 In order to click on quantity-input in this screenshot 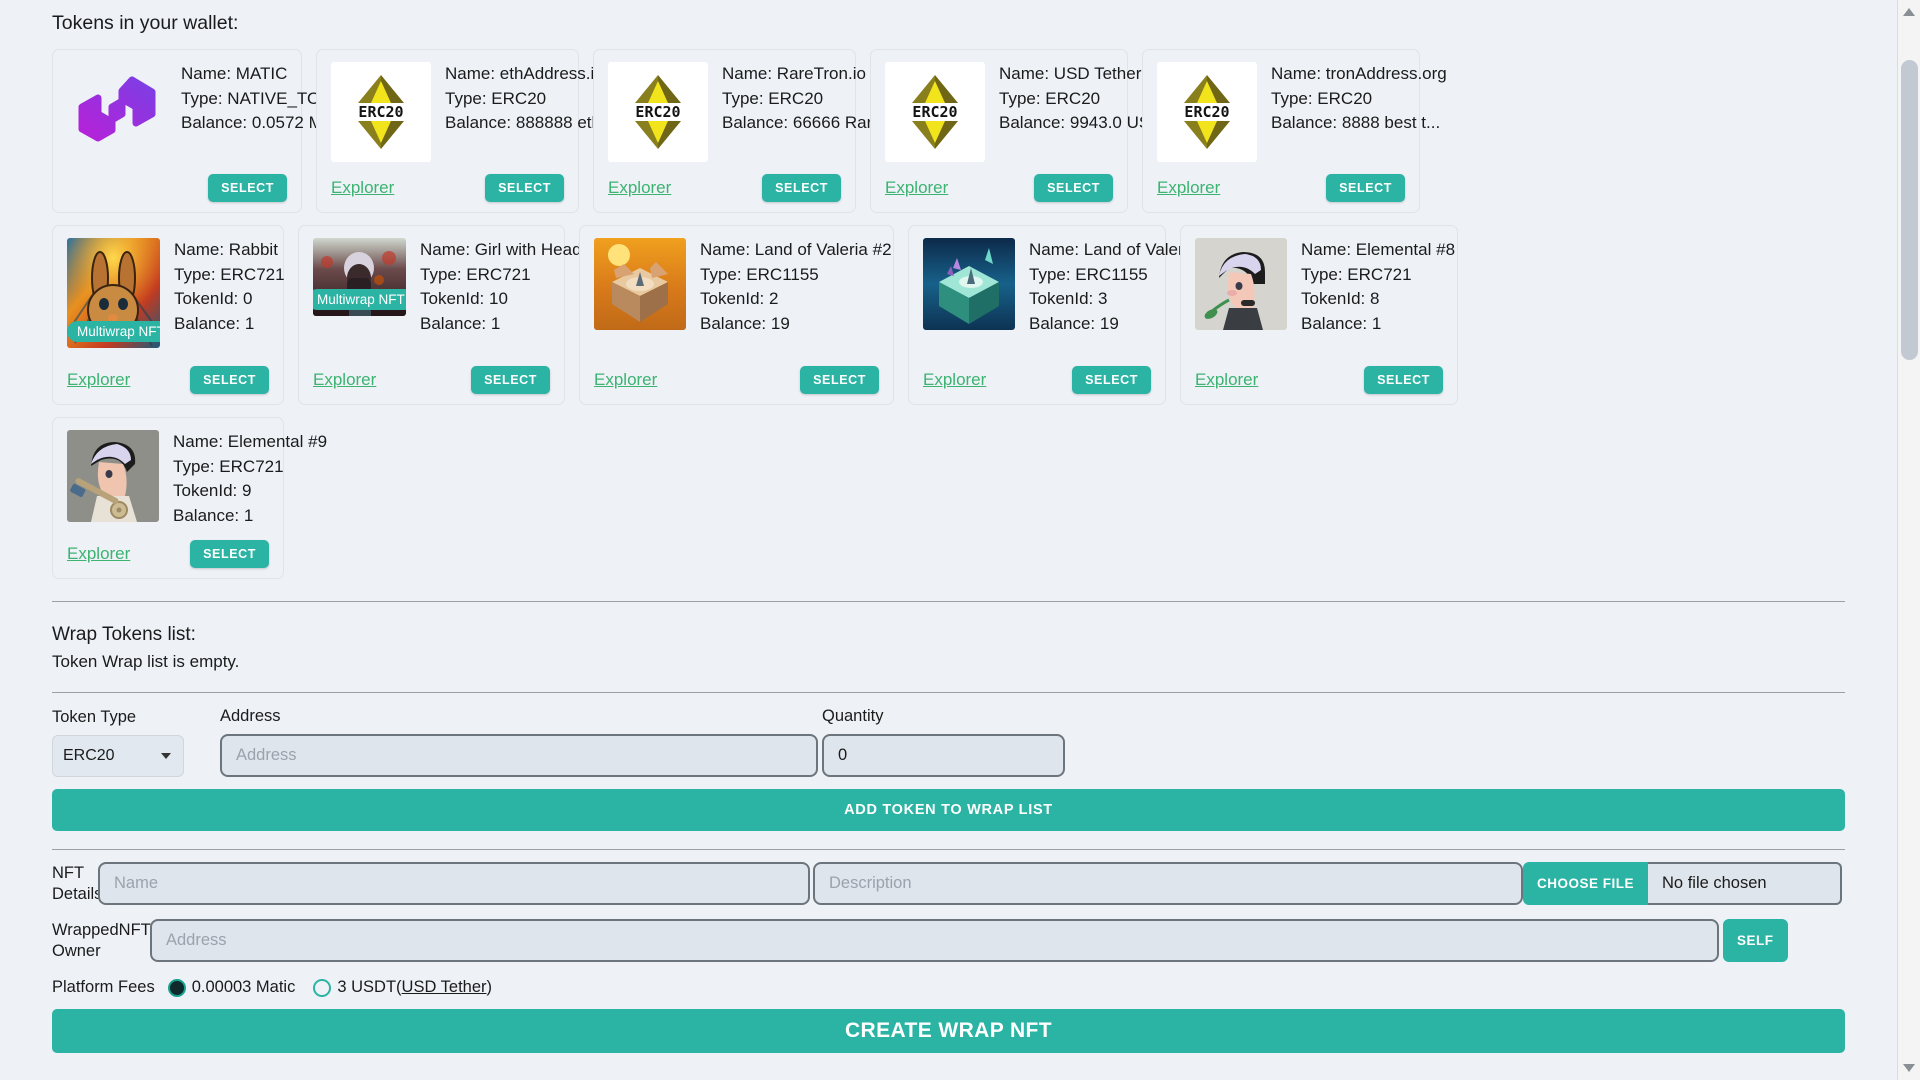, I will do `click(943, 755)`.